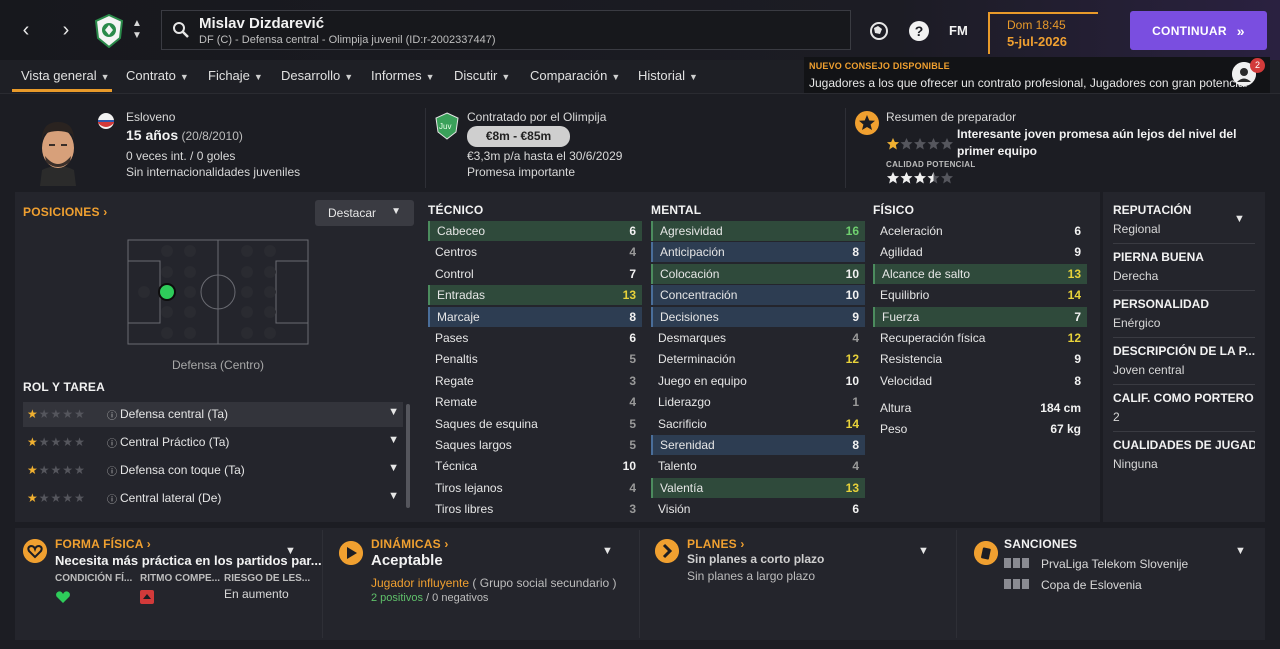 The width and height of the screenshot is (1280, 649). Describe the element at coordinates (905, 295) in the screenshot. I see `attribute-name: Equilibrio` at that location.